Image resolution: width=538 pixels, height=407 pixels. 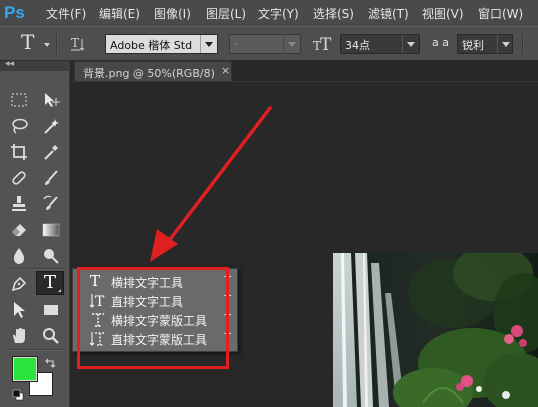 What do you see at coordinates (51, 336) in the screenshot?
I see `zoom-tool-icon` at bounding box center [51, 336].